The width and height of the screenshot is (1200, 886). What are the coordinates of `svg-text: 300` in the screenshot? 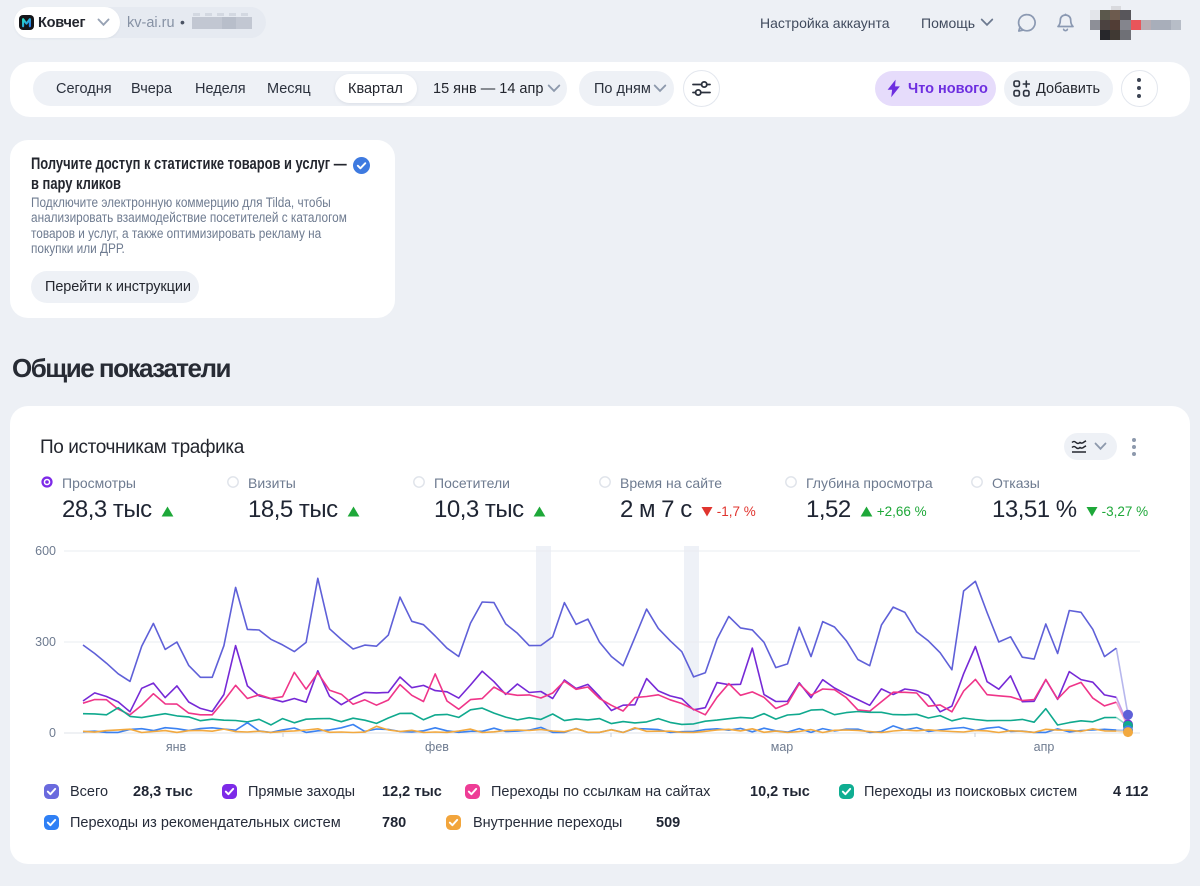 It's located at (45, 642).